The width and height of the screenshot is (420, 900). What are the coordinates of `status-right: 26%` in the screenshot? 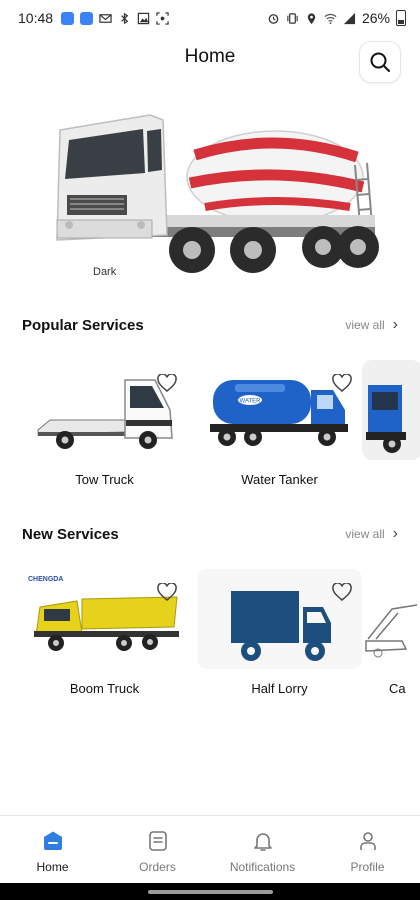 It's located at (336, 18).